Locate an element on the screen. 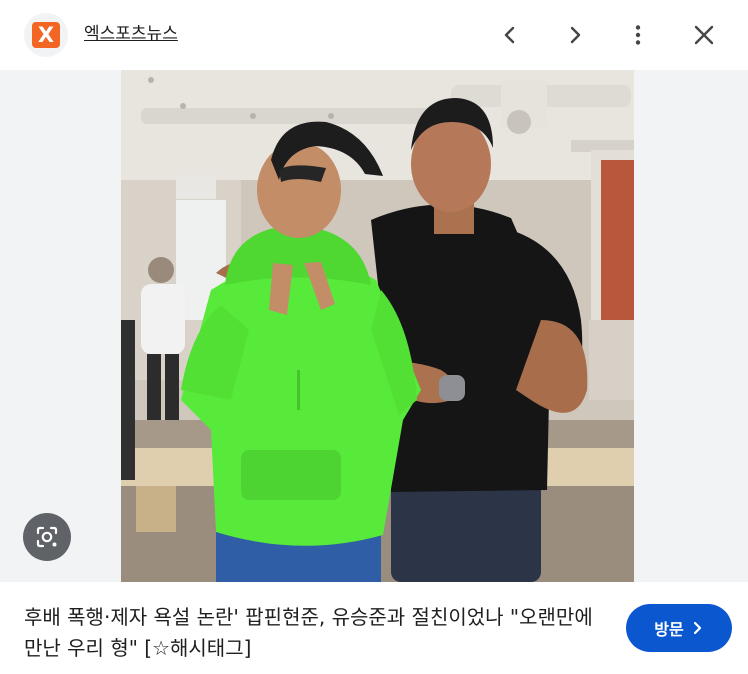  source-logo-letter: X is located at coordinates (46, 35).